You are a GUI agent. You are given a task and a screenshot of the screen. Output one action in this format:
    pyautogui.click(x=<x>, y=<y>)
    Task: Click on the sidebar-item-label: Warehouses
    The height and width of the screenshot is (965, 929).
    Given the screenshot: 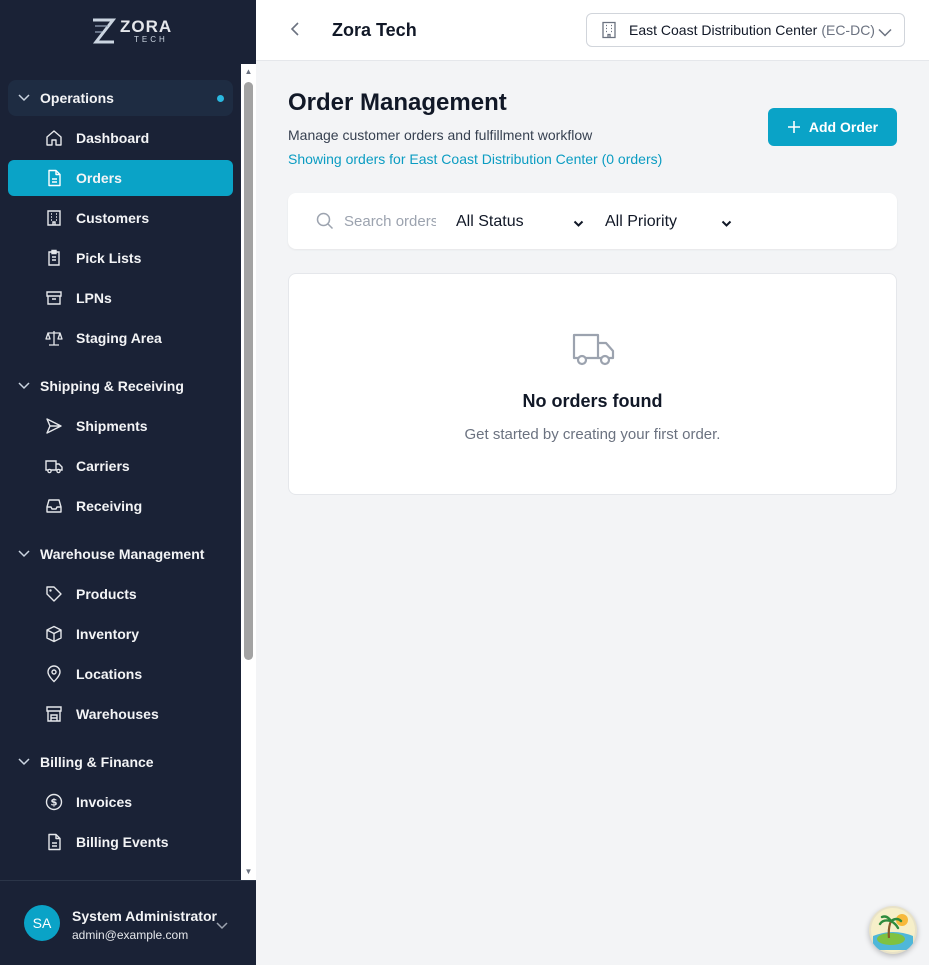 What is the action you would take?
    pyautogui.click(x=117, y=714)
    